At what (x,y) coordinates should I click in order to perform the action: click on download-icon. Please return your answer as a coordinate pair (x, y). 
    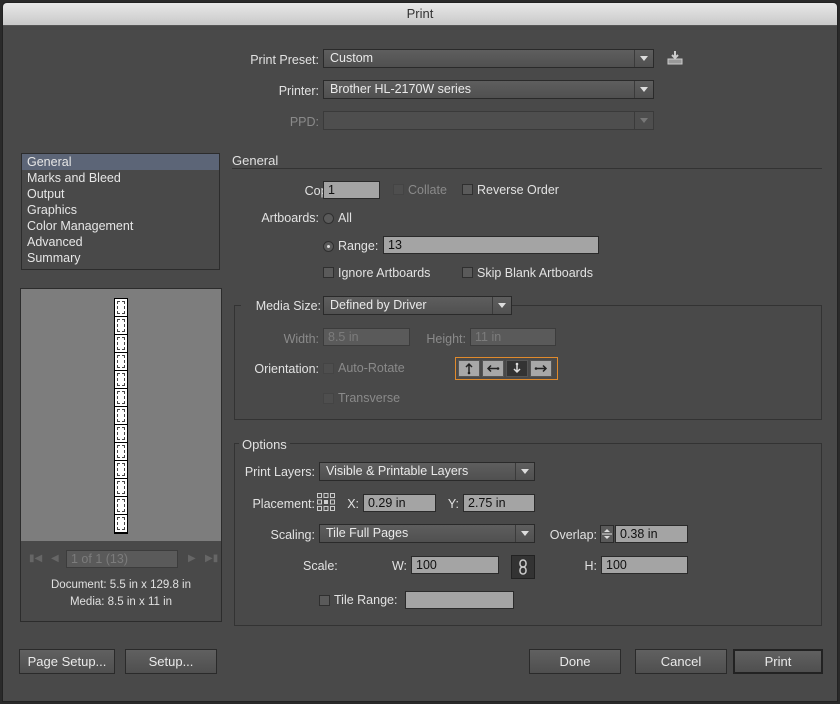
    Looking at the image, I should click on (675, 59).